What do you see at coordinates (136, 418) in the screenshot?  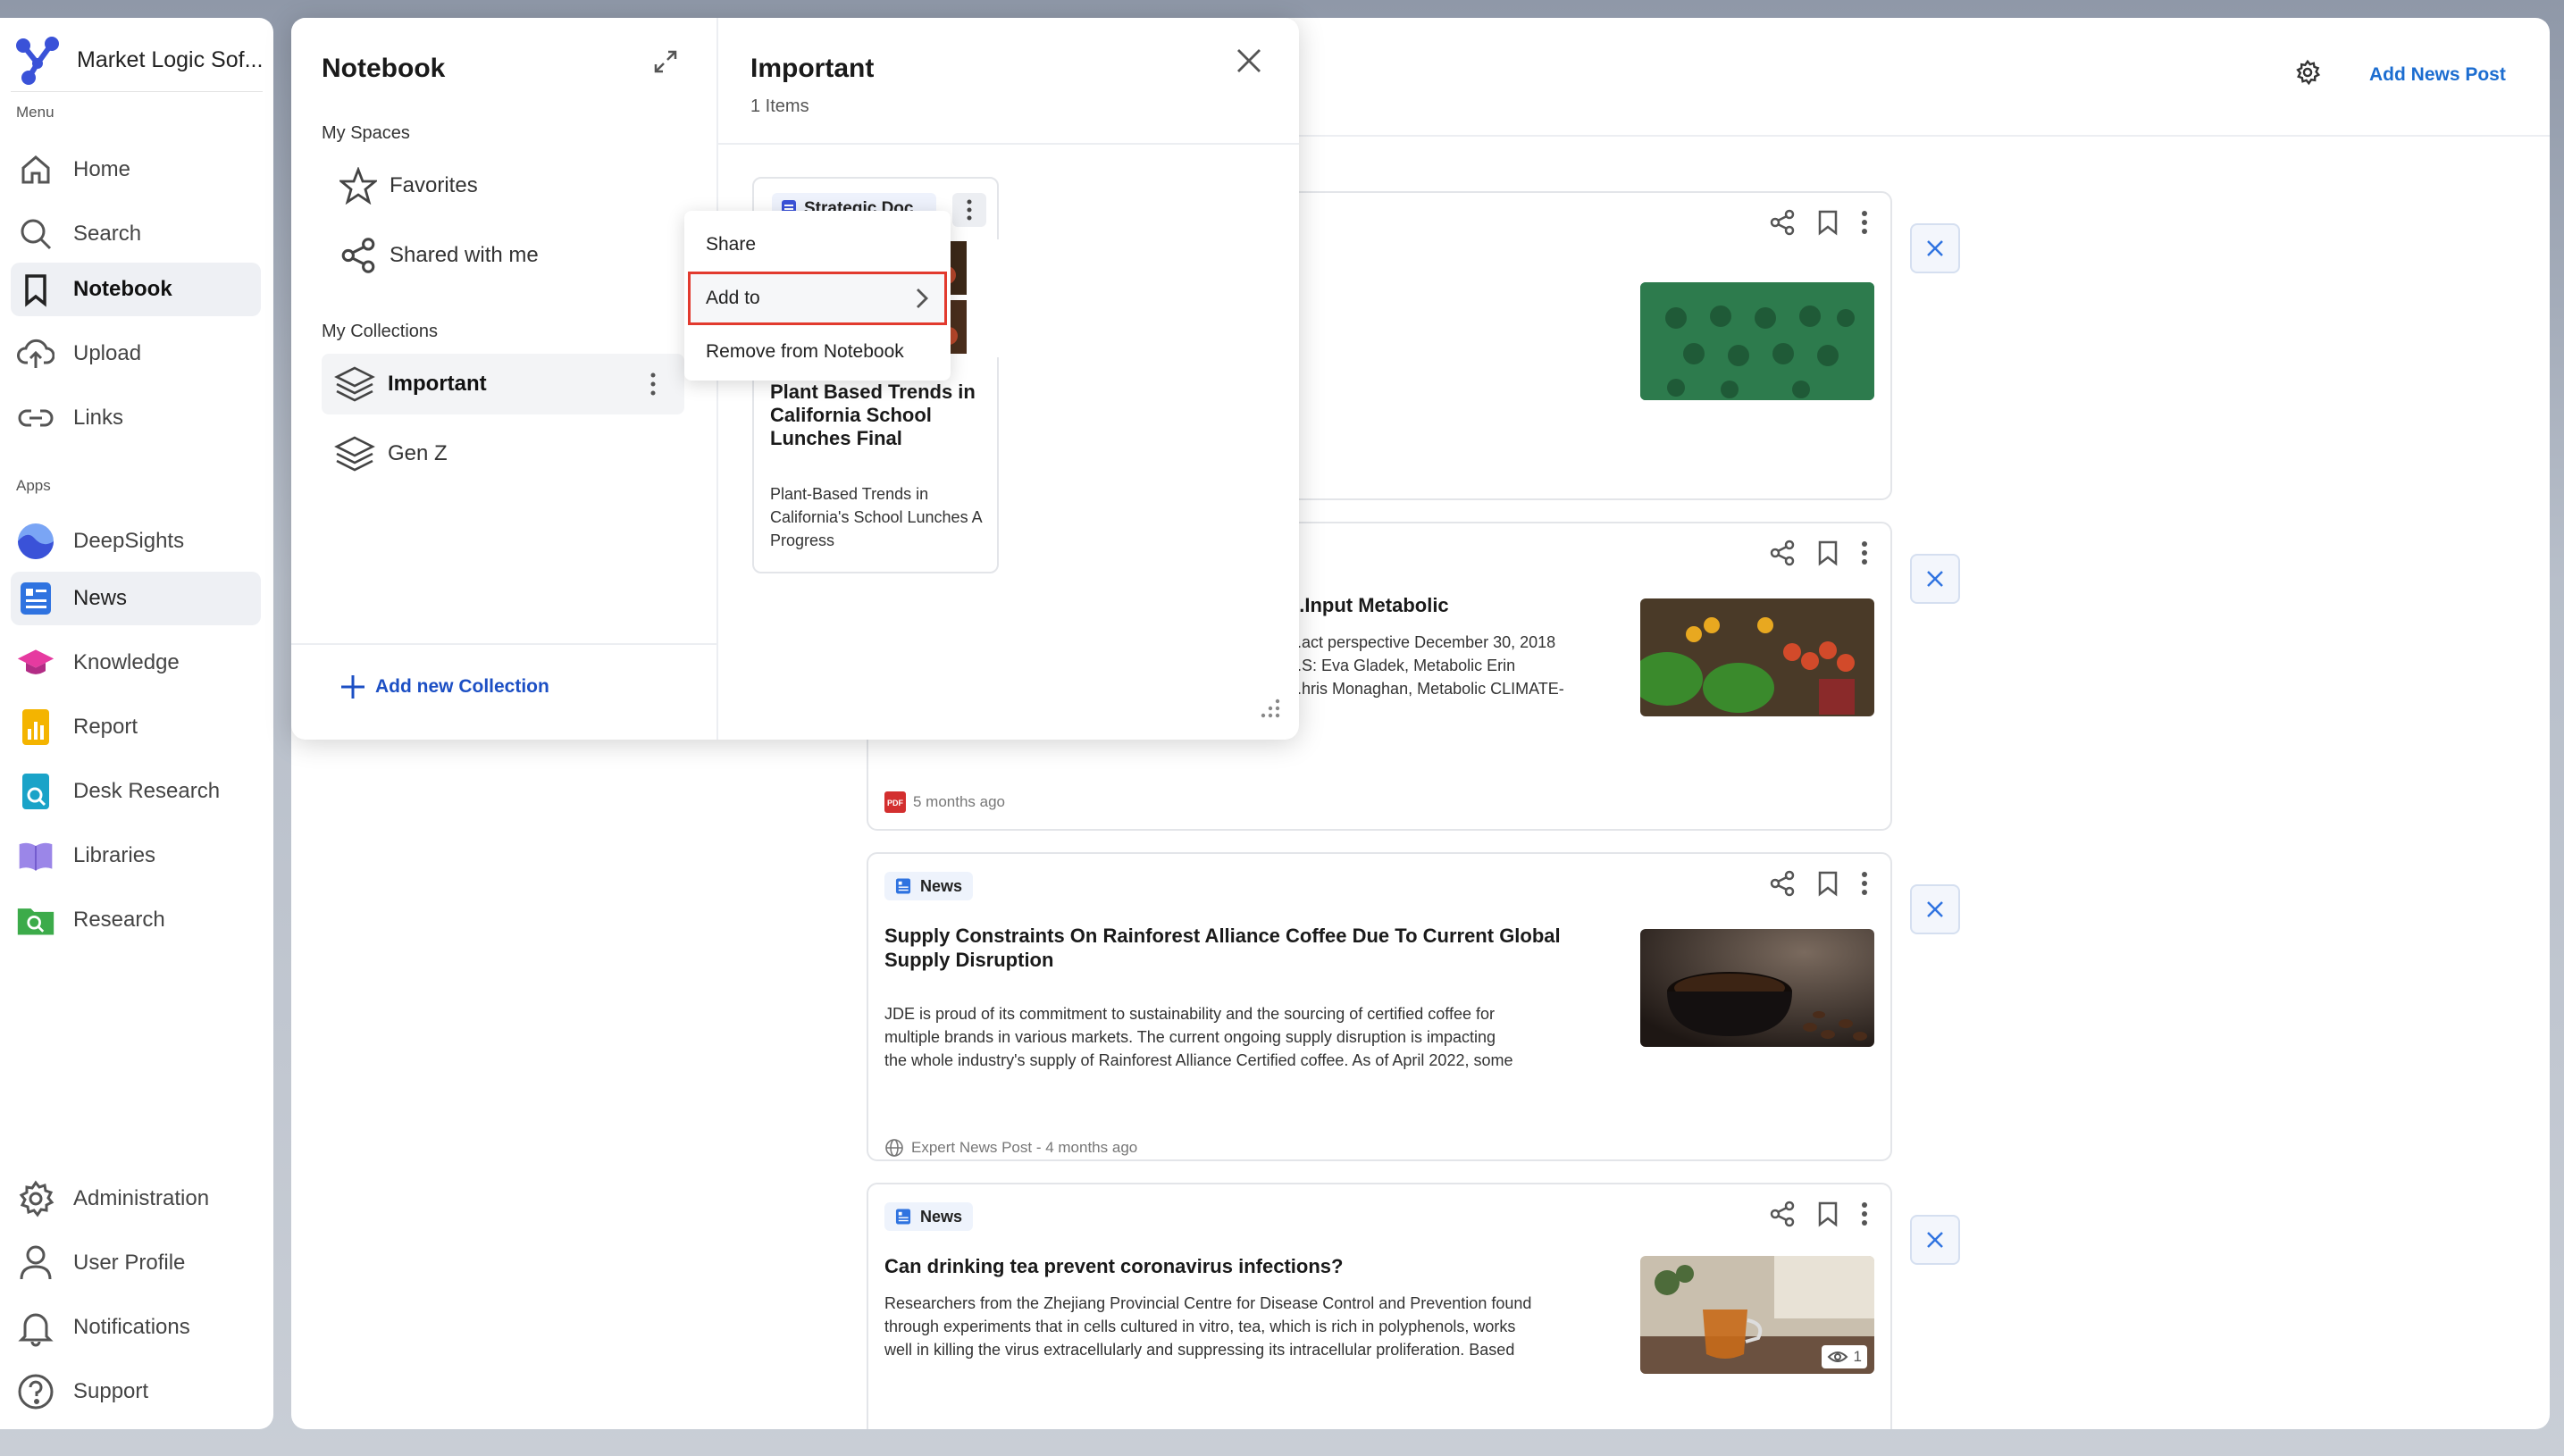 I see `sidebar-item-links: Links` at bounding box center [136, 418].